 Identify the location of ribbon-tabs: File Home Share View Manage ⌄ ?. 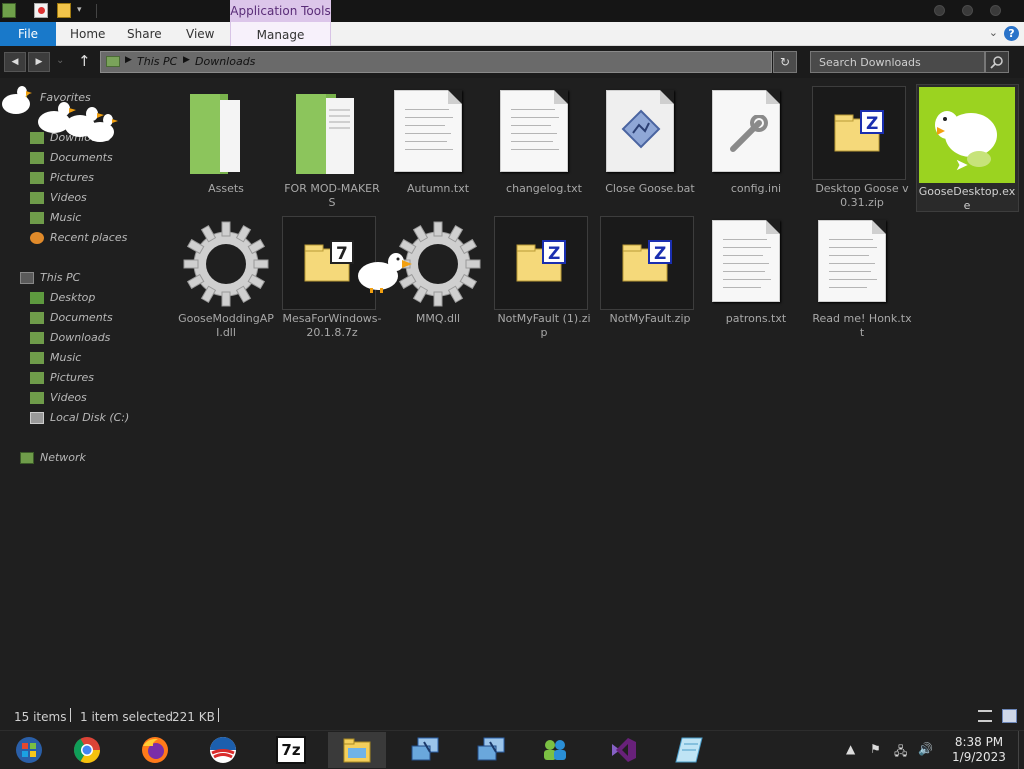
(512, 34).